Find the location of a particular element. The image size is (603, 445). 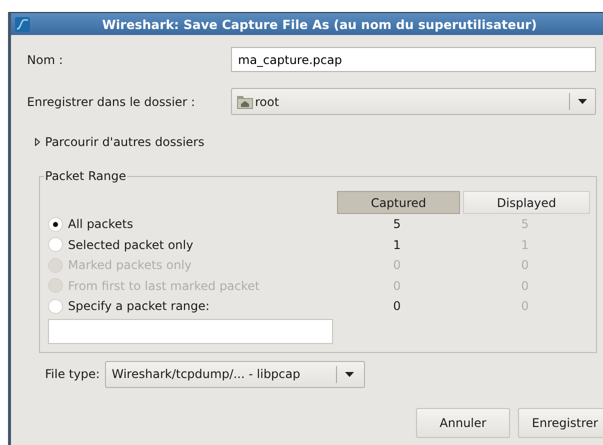

column-toggle: Captured is located at coordinates (398, 202).